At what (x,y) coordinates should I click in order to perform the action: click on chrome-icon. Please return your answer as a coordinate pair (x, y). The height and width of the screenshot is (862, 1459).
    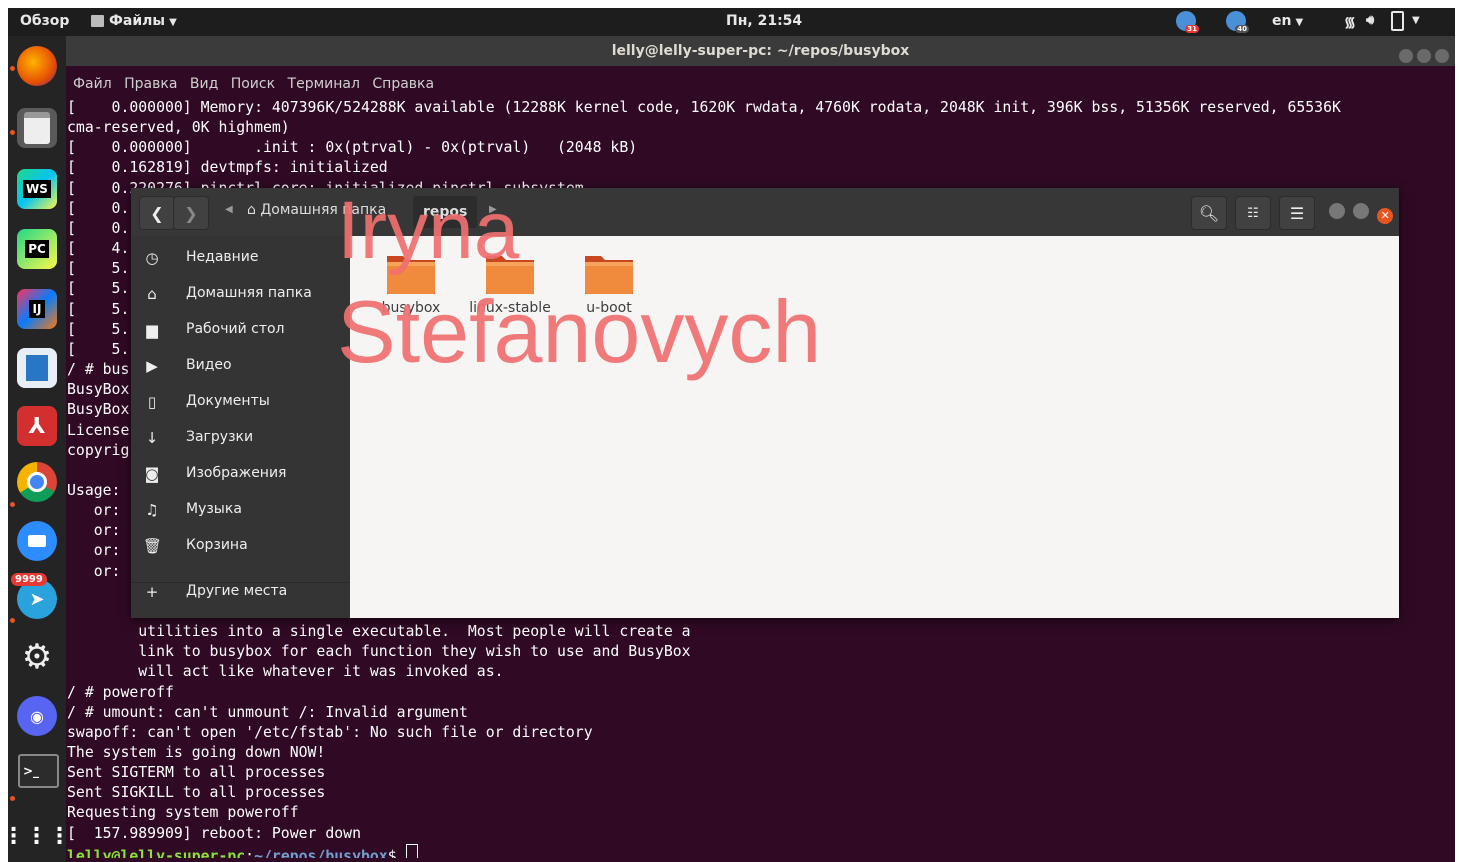
    Looking at the image, I should click on (37, 482).